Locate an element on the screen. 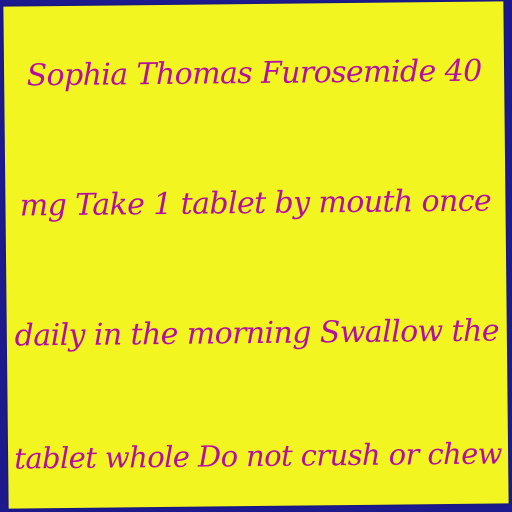 Image resolution: width=512 pixels, height=512 pixels. note-line-4: tablet whole Do not crush or chew is located at coordinates (258, 456).